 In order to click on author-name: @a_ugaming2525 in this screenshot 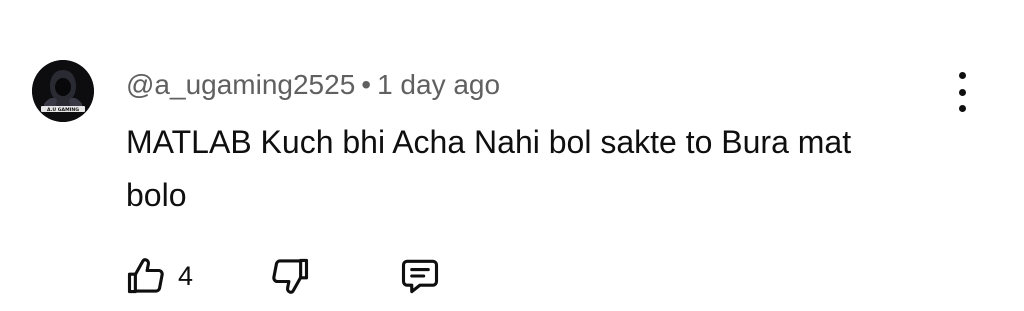, I will do `click(240, 84)`.